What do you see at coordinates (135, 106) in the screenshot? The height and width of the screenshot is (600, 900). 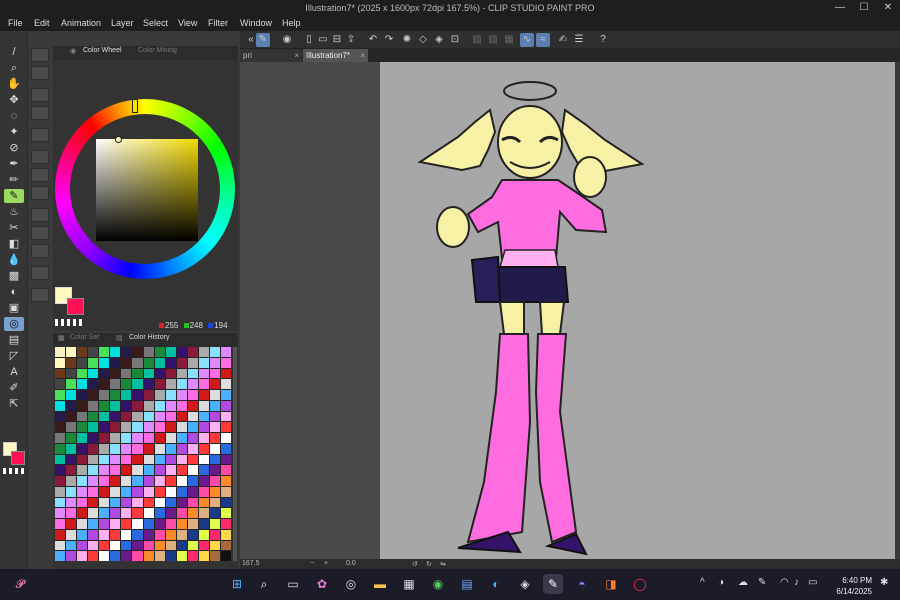 I see `hue-marker` at bounding box center [135, 106].